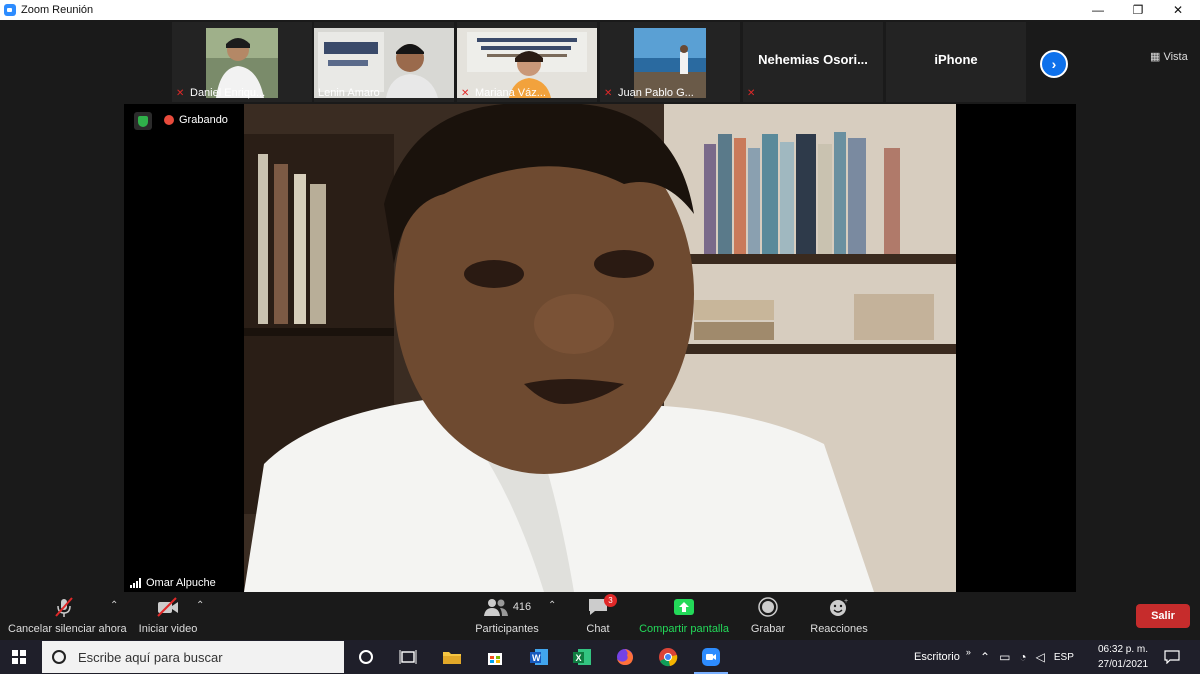 The width and height of the screenshot is (1200, 674). Describe the element at coordinates (349, 93) in the screenshot. I see `participant-name: Lenin Amaro` at that location.